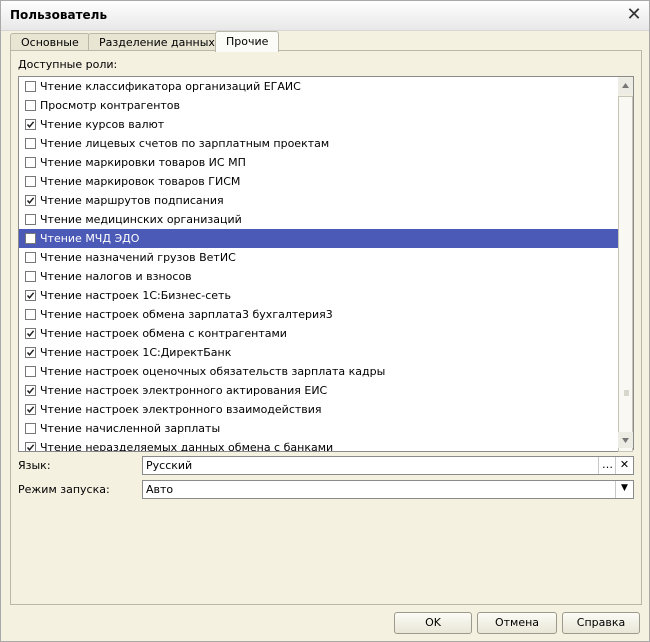 The width and height of the screenshot is (650, 642). What do you see at coordinates (626, 393) in the screenshot?
I see `grip-icon` at bounding box center [626, 393].